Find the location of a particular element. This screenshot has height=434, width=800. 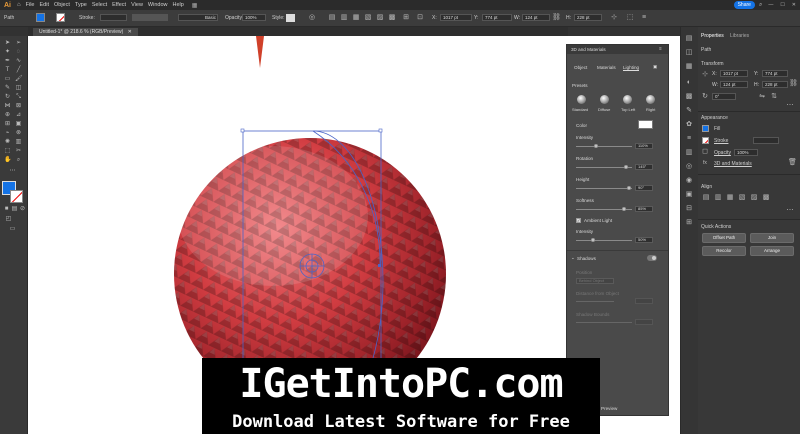

libraries-dock-icon: ▦ is located at coordinates (689, 67).